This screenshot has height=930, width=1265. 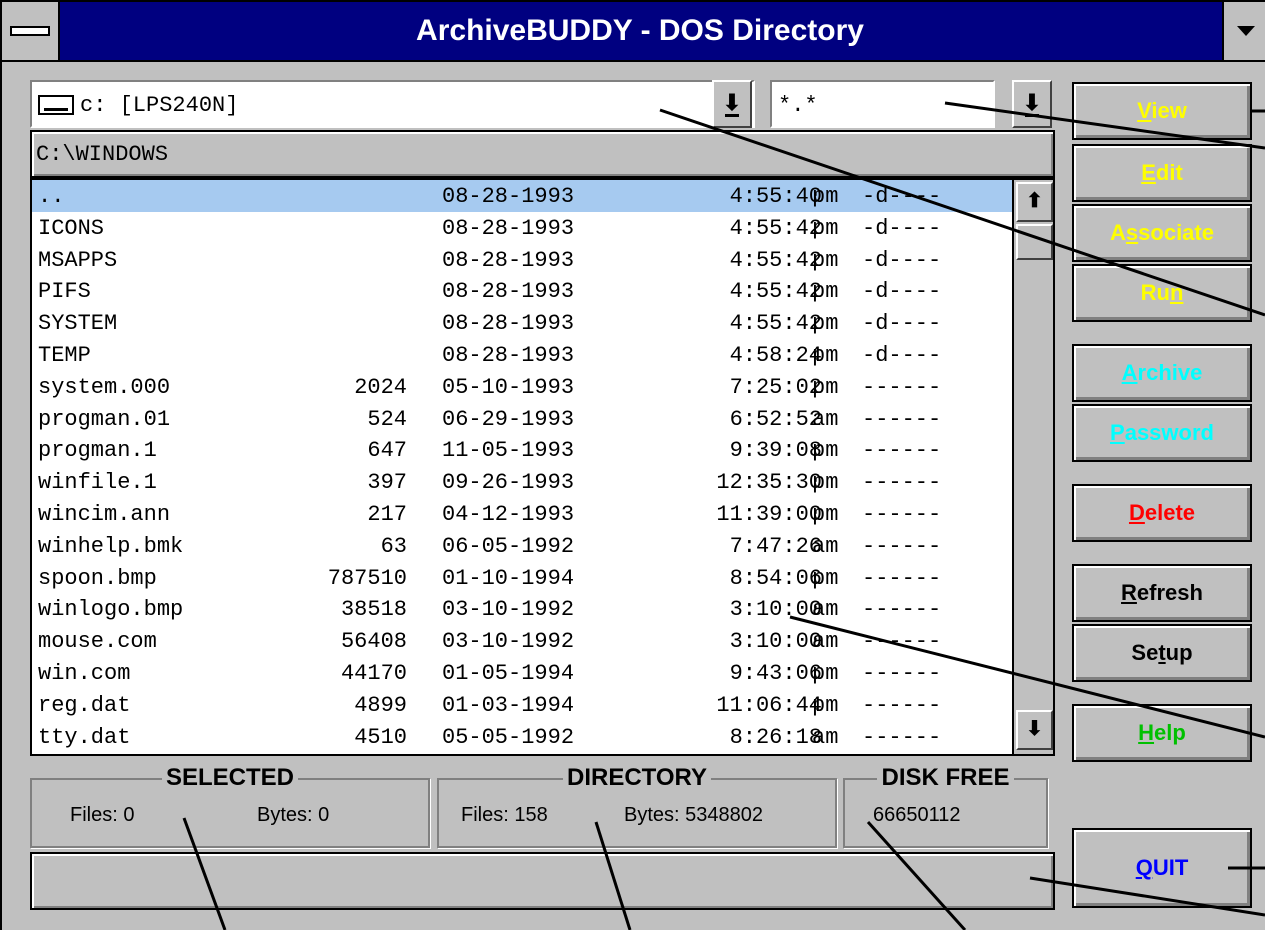 What do you see at coordinates (1243, 31) in the screenshot?
I see `minimize-button` at bounding box center [1243, 31].